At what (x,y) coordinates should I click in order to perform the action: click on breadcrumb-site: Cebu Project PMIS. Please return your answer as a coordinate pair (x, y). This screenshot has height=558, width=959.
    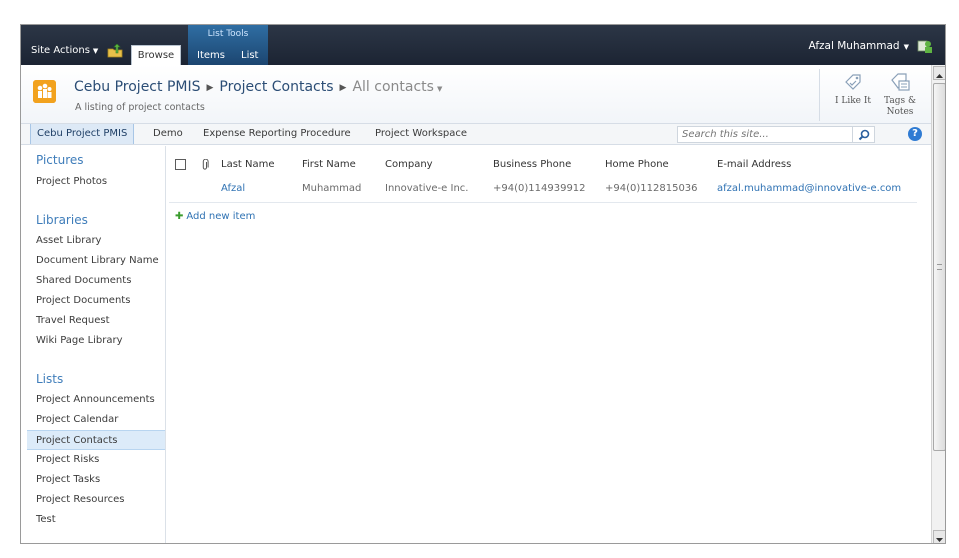
    Looking at the image, I should click on (137, 87).